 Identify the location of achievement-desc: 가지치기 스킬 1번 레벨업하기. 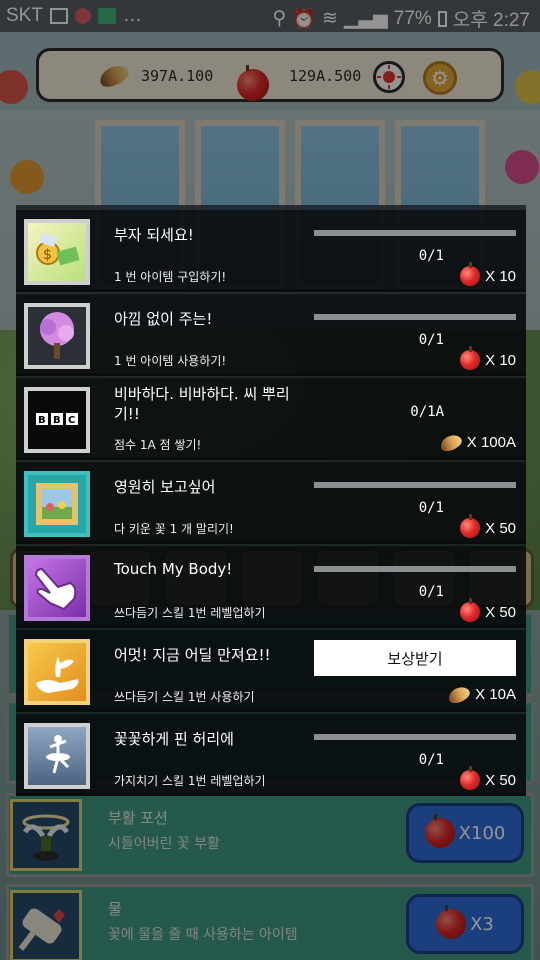
(190, 781).